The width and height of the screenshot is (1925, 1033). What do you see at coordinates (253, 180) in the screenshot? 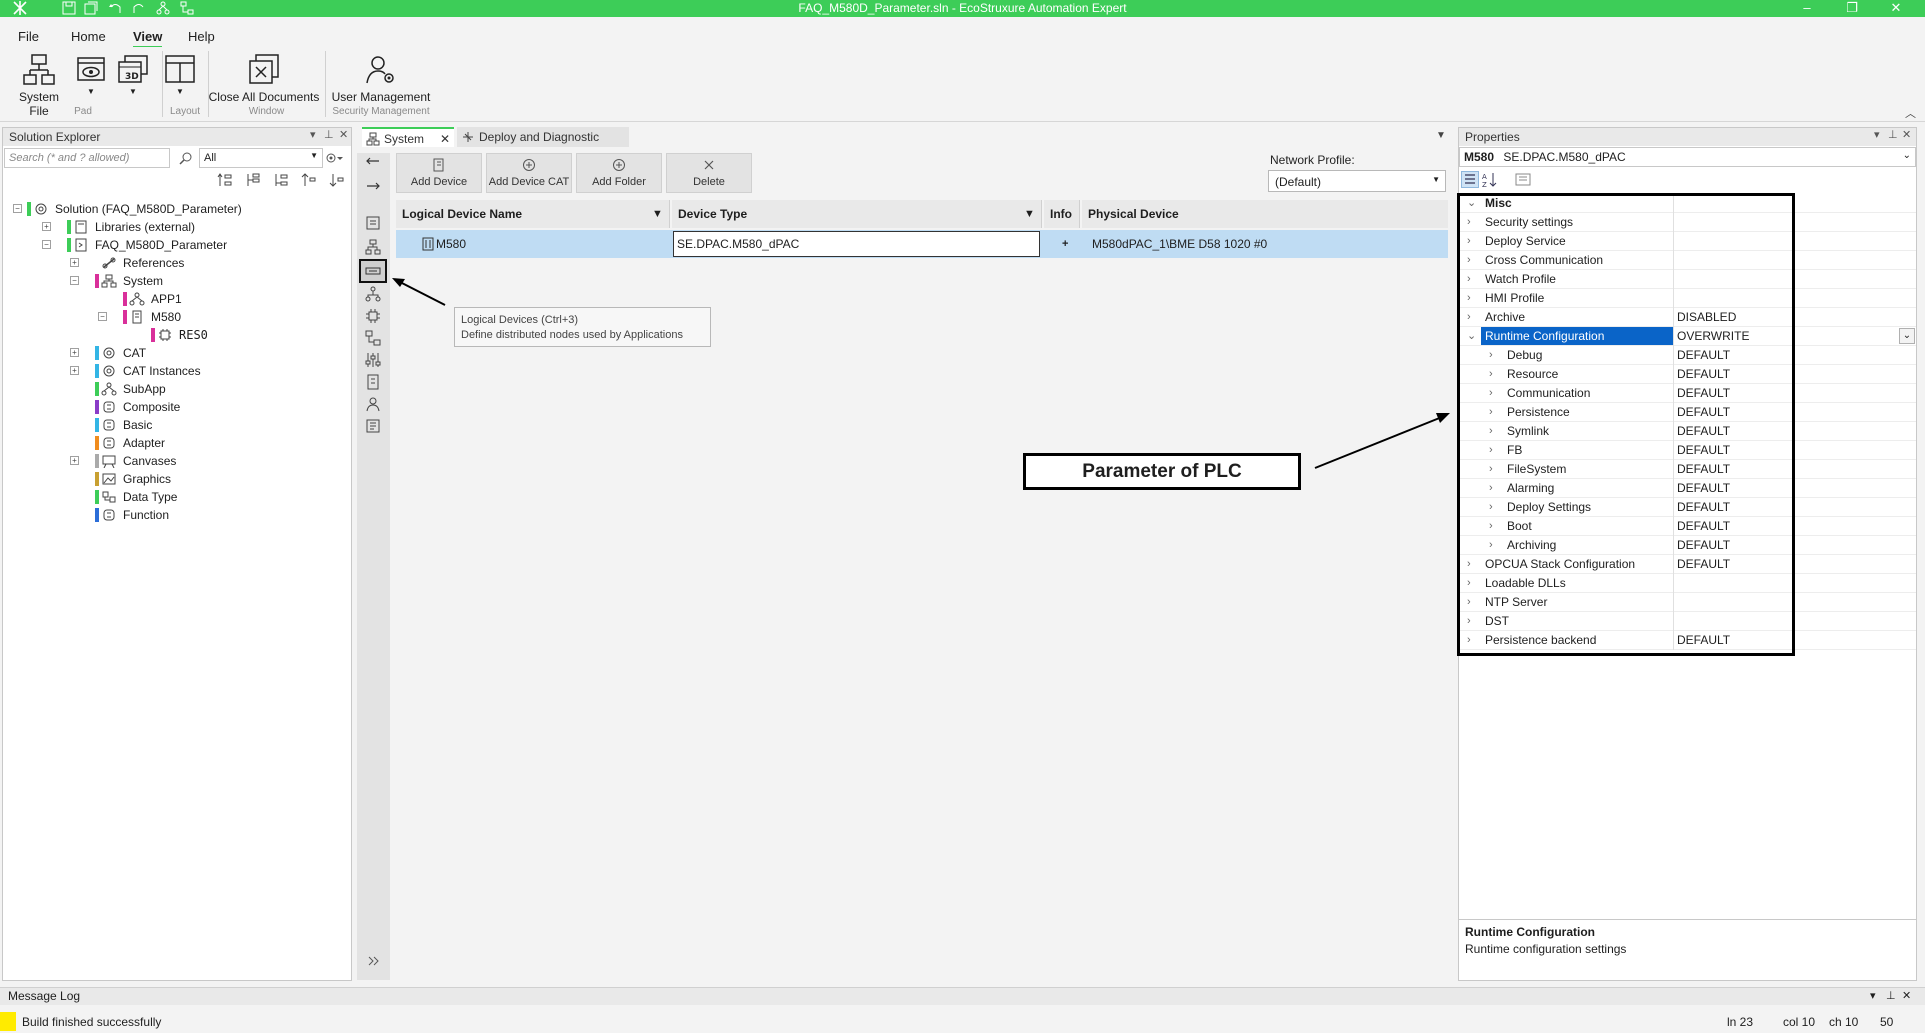
I see `expand-all-icon` at bounding box center [253, 180].